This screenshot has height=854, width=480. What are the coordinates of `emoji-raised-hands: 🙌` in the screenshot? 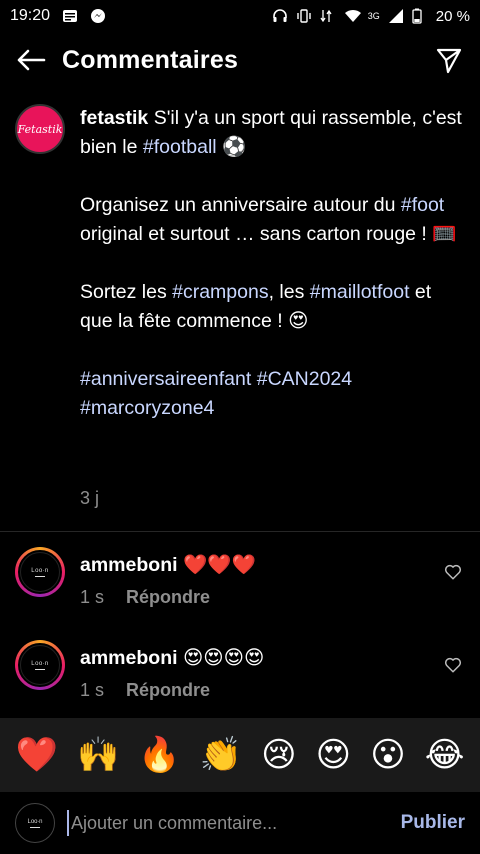 It's located at (98, 755).